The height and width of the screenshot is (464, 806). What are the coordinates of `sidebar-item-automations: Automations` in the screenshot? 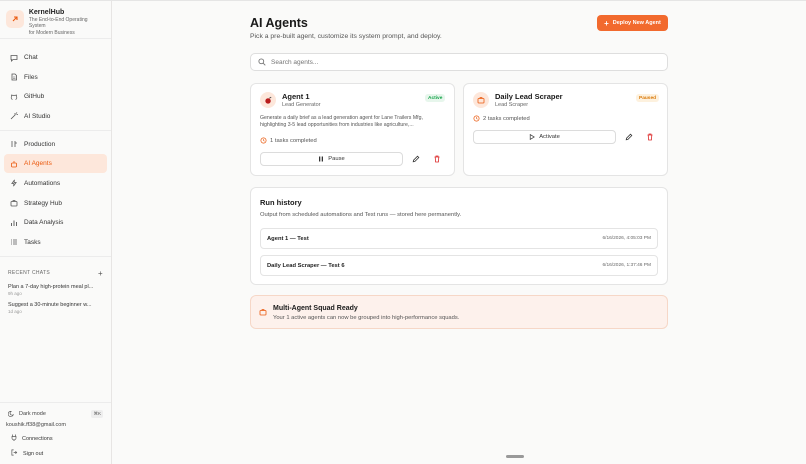 It's located at (55, 183).